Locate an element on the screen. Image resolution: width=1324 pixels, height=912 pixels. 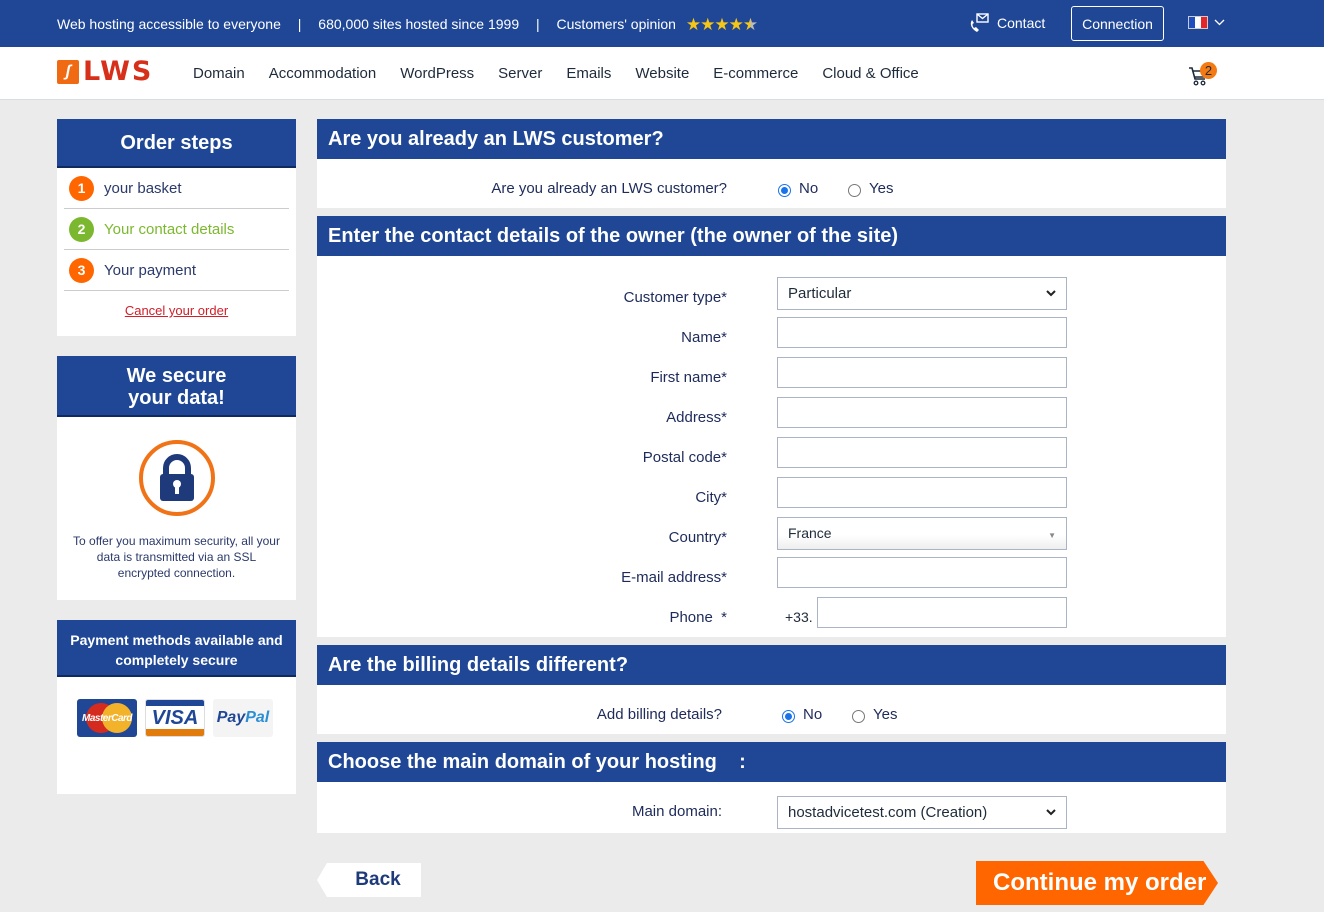
cart-button: 2 is located at coordinates (1204, 74).